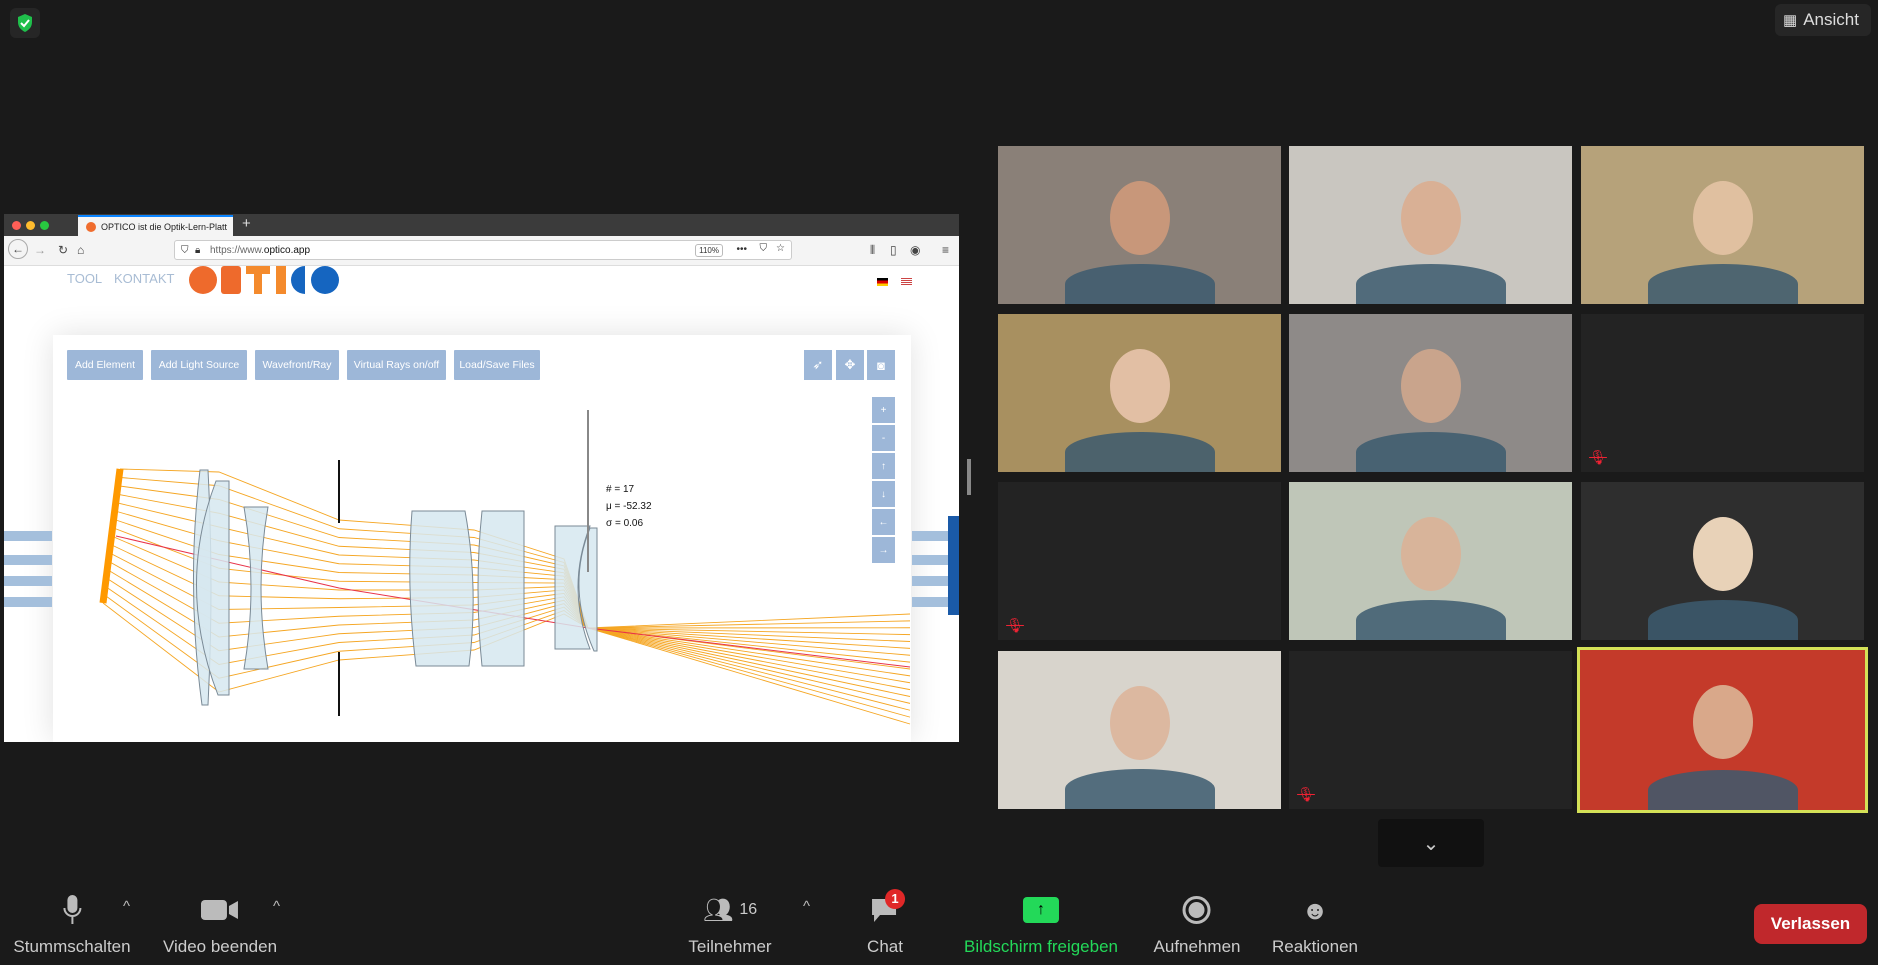 Image resolution: width=1878 pixels, height=965 pixels. I want to click on view-label: Ansicht, so click(1831, 19).